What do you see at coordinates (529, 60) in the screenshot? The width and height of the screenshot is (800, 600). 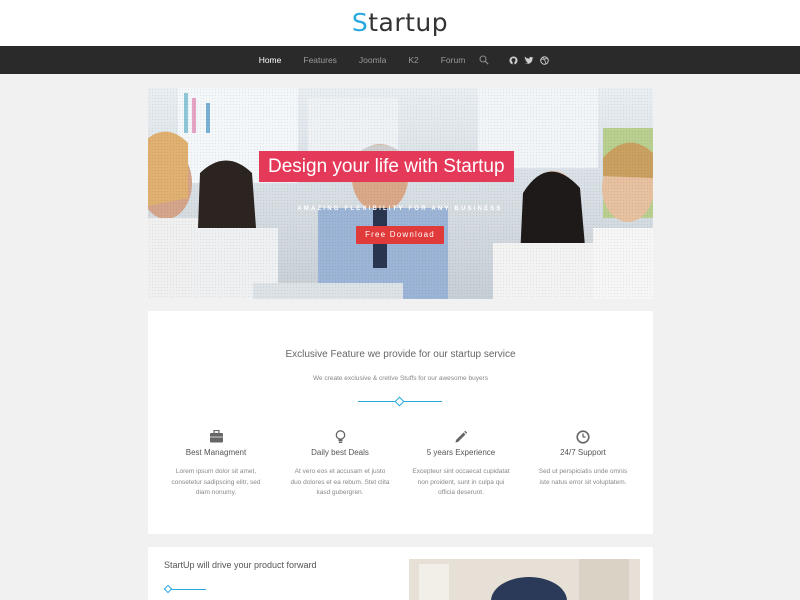 I see `twitter-icon` at bounding box center [529, 60].